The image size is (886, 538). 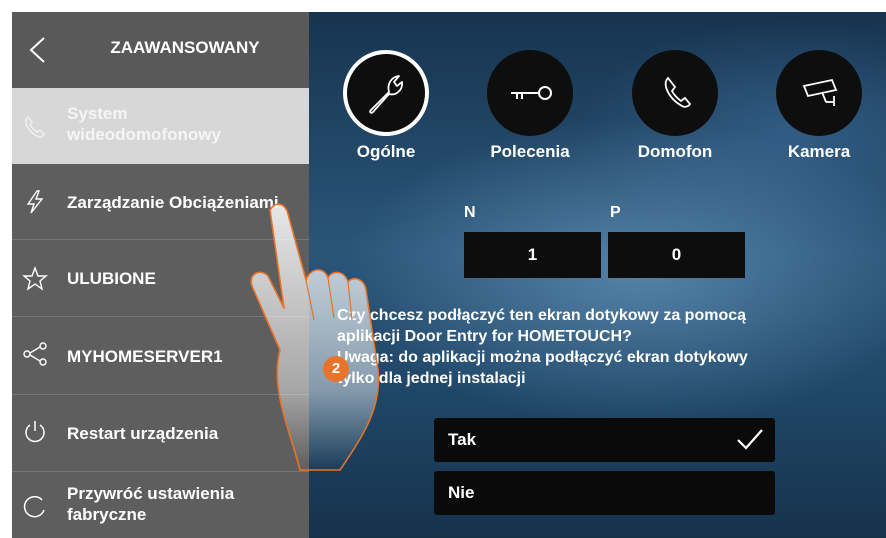 What do you see at coordinates (35, 432) in the screenshot?
I see `power-icon` at bounding box center [35, 432].